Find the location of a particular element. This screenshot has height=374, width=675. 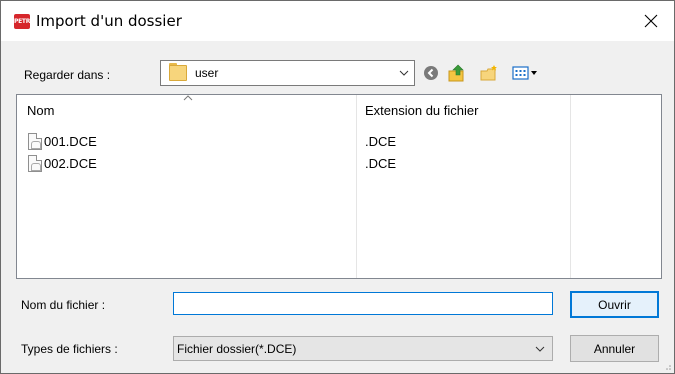

lookin-combo: user is located at coordinates (287, 73).